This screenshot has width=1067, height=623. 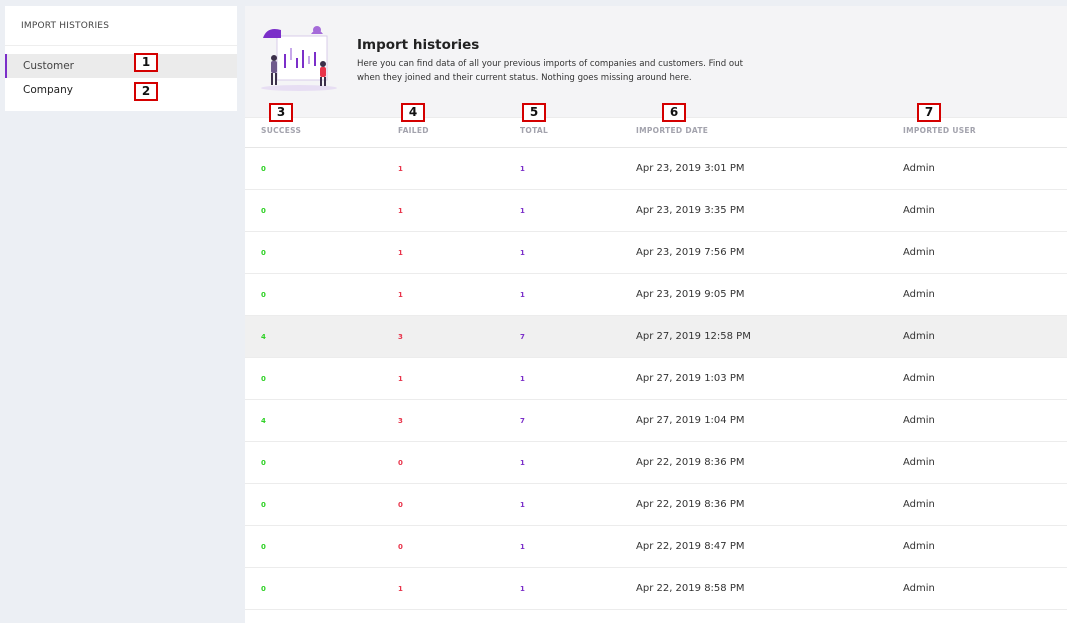 I want to click on annotation-marker-3: 3, so click(x=281, y=112).